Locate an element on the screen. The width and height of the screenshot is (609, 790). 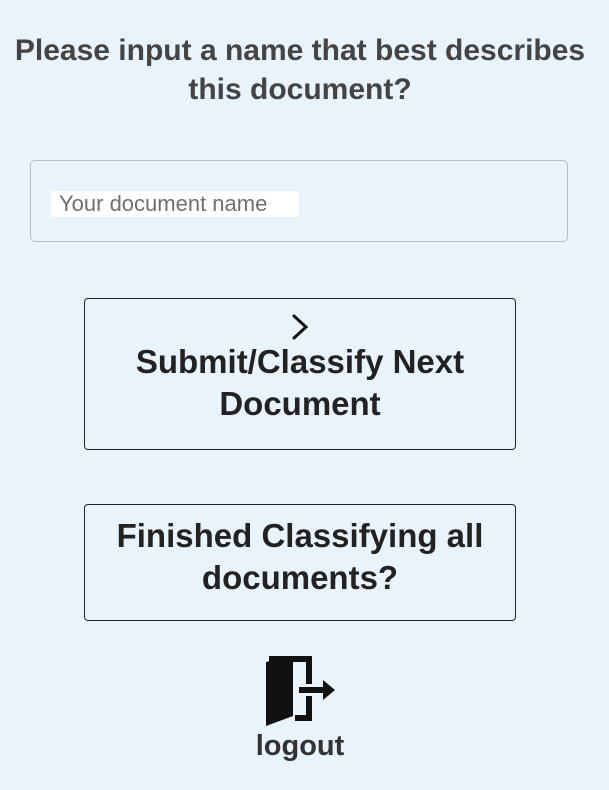
document-name-field is located at coordinates (299, 201).